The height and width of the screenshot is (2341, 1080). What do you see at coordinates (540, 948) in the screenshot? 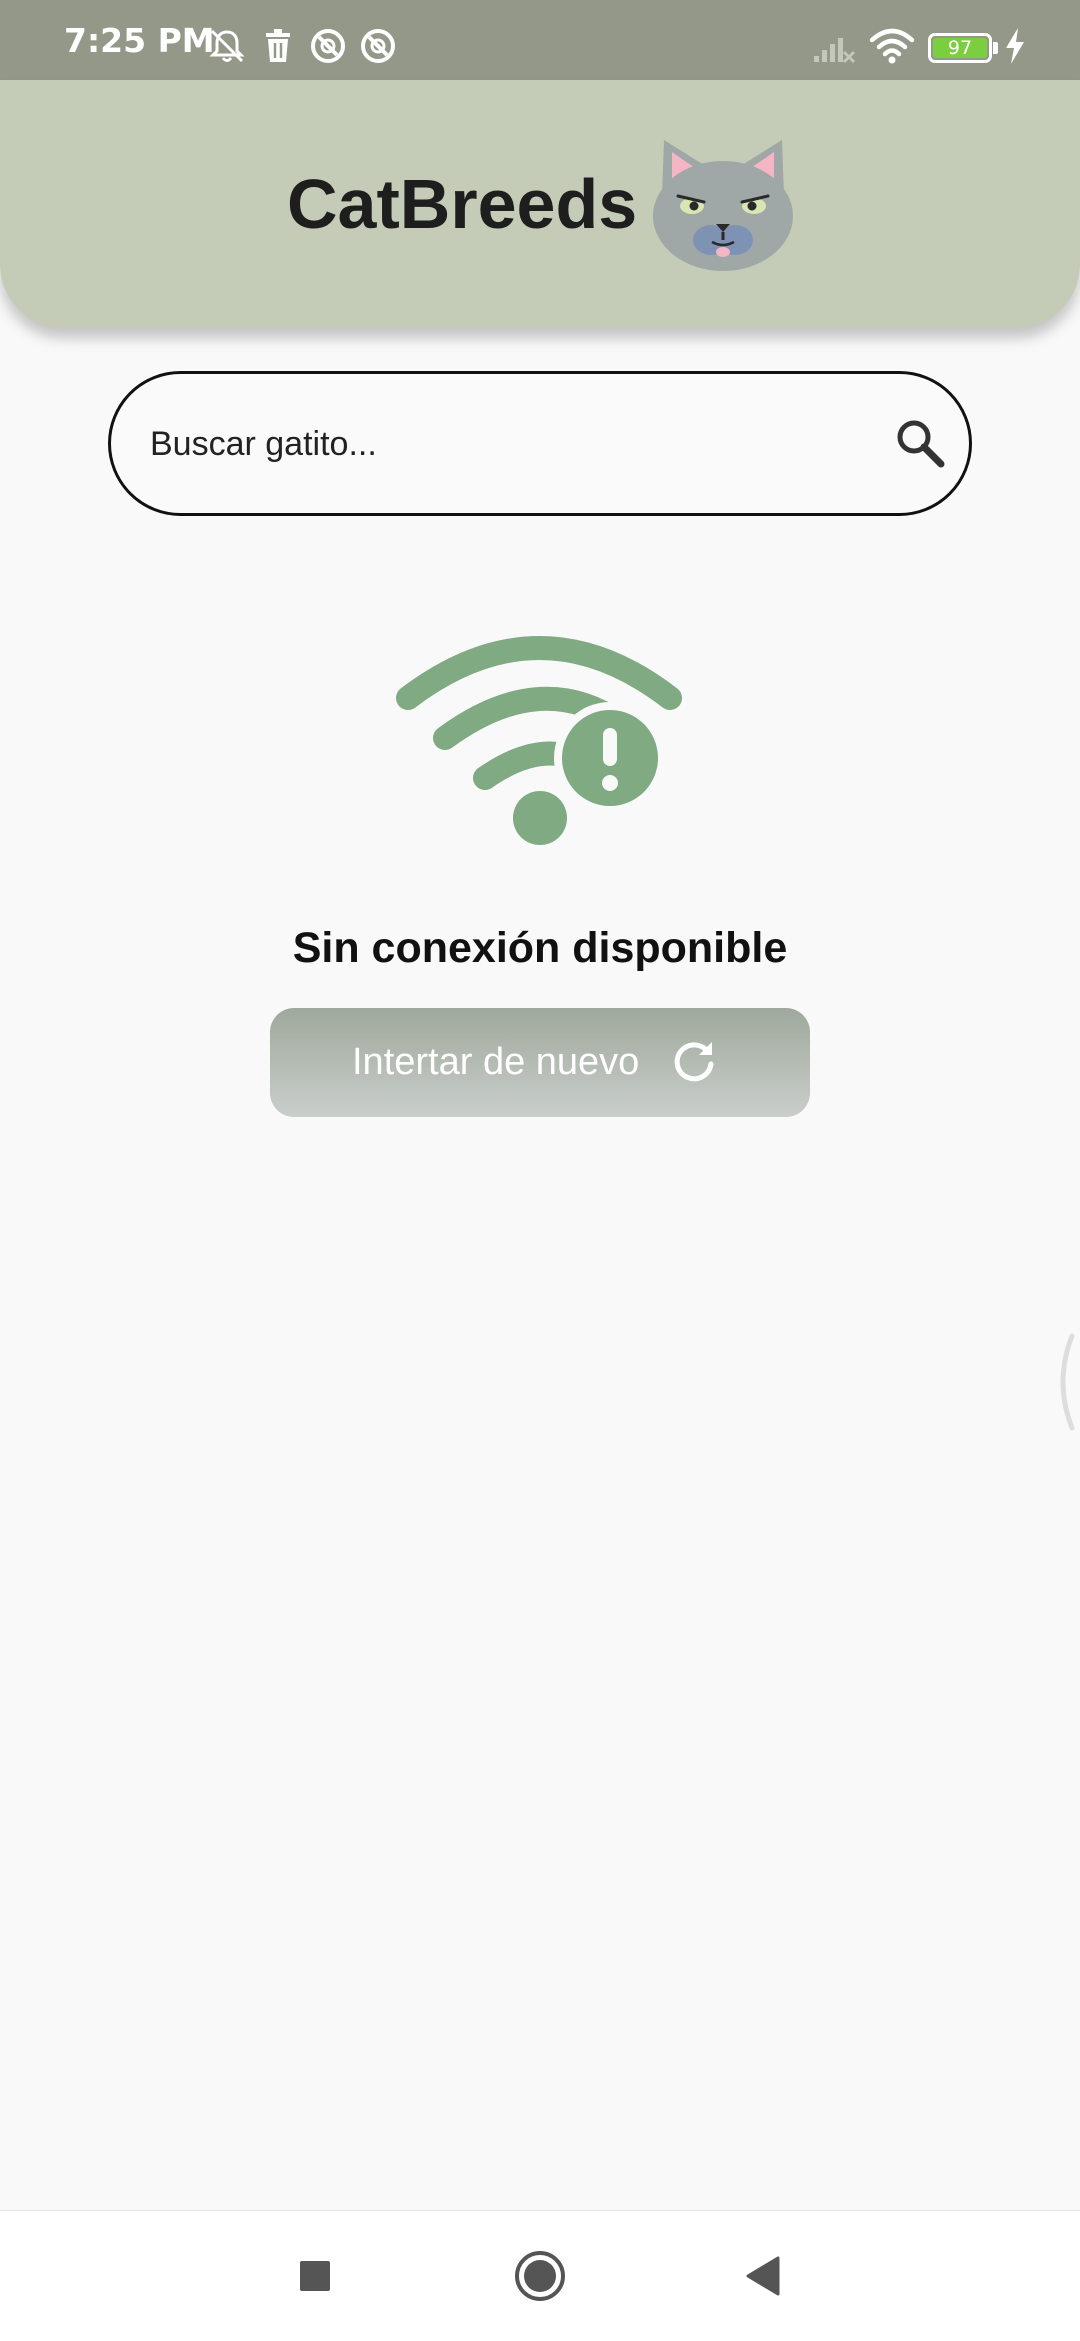
I see `offline-message: Sin conexión disponible` at bounding box center [540, 948].